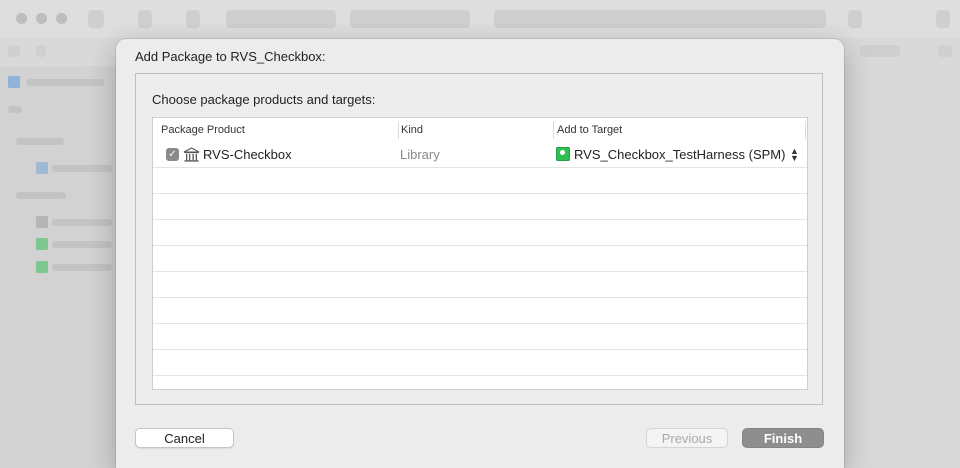 The height and width of the screenshot is (468, 960). I want to click on grid-icon, so click(14, 51).